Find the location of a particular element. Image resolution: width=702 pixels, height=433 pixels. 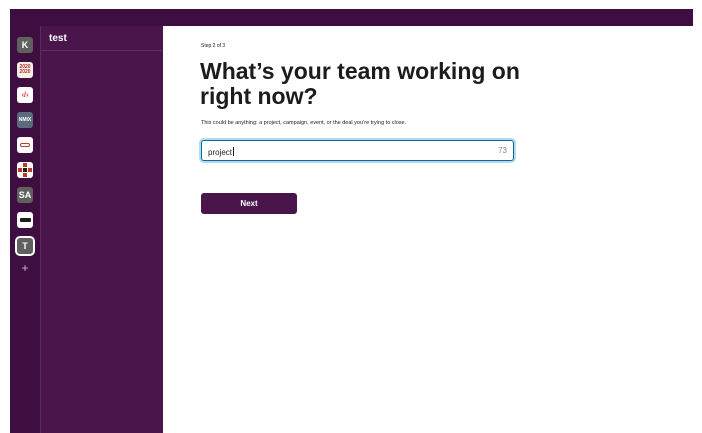

workspace-tile-t-active: T is located at coordinates (25, 246).